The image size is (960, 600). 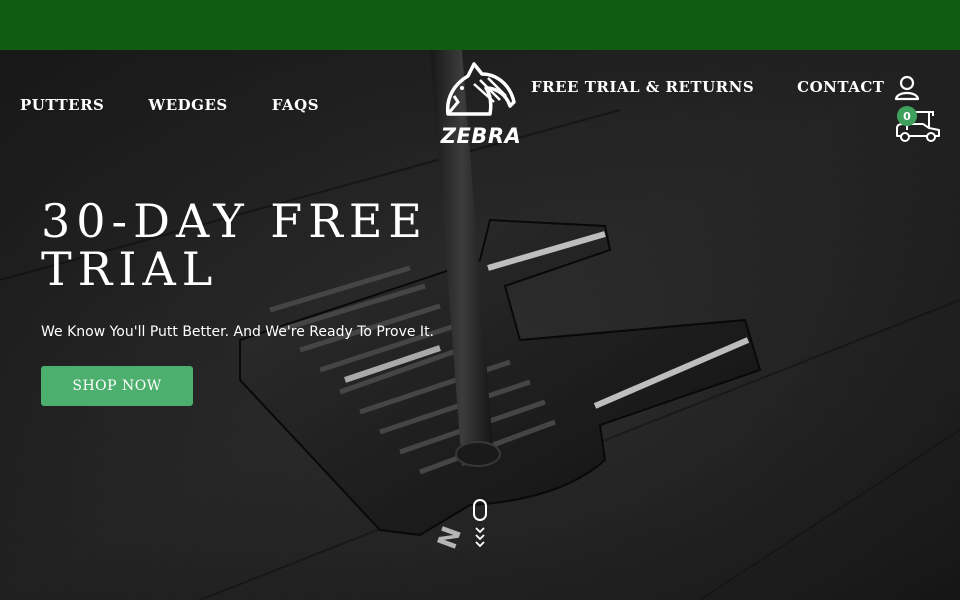 I want to click on account-button, so click(x=908, y=89).